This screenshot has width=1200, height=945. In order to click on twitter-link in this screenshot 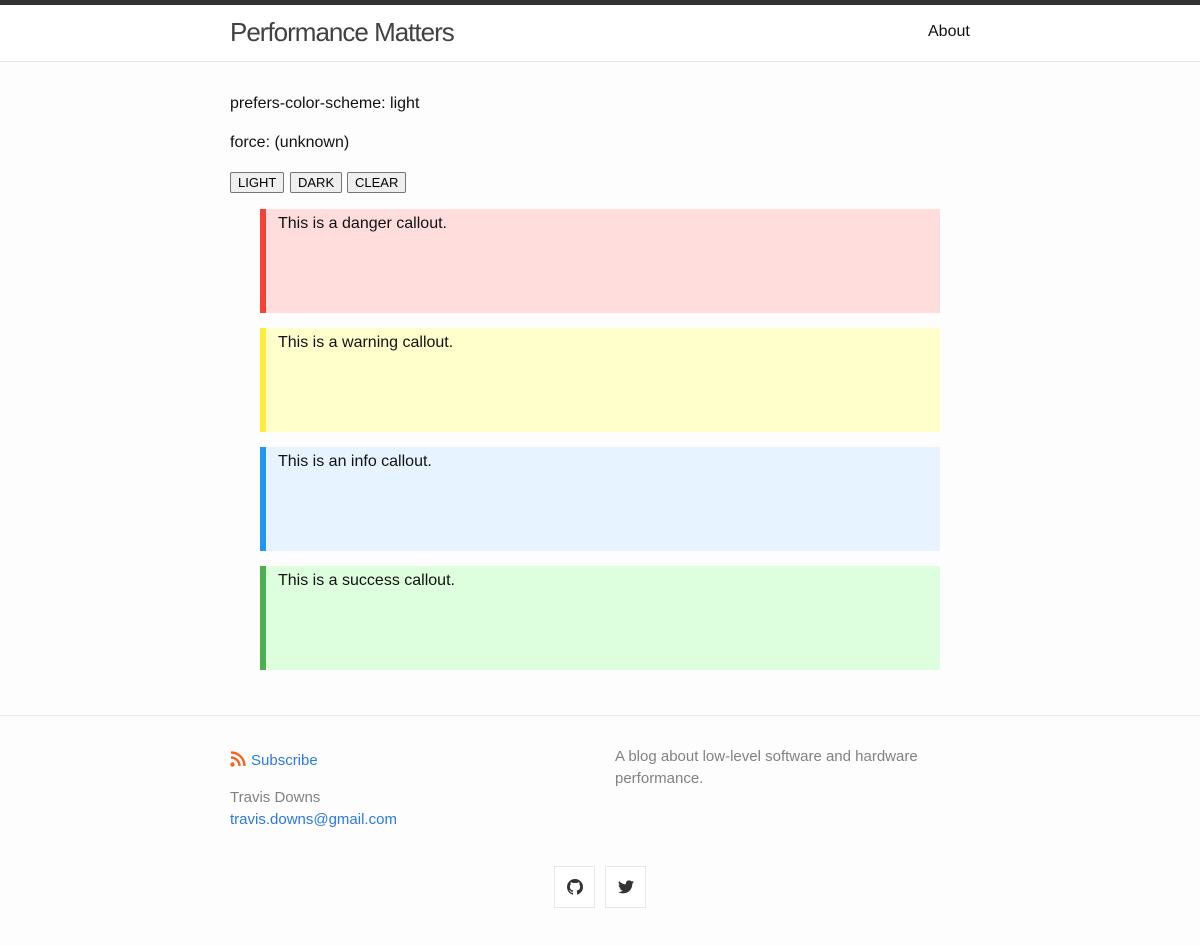, I will do `click(625, 887)`.